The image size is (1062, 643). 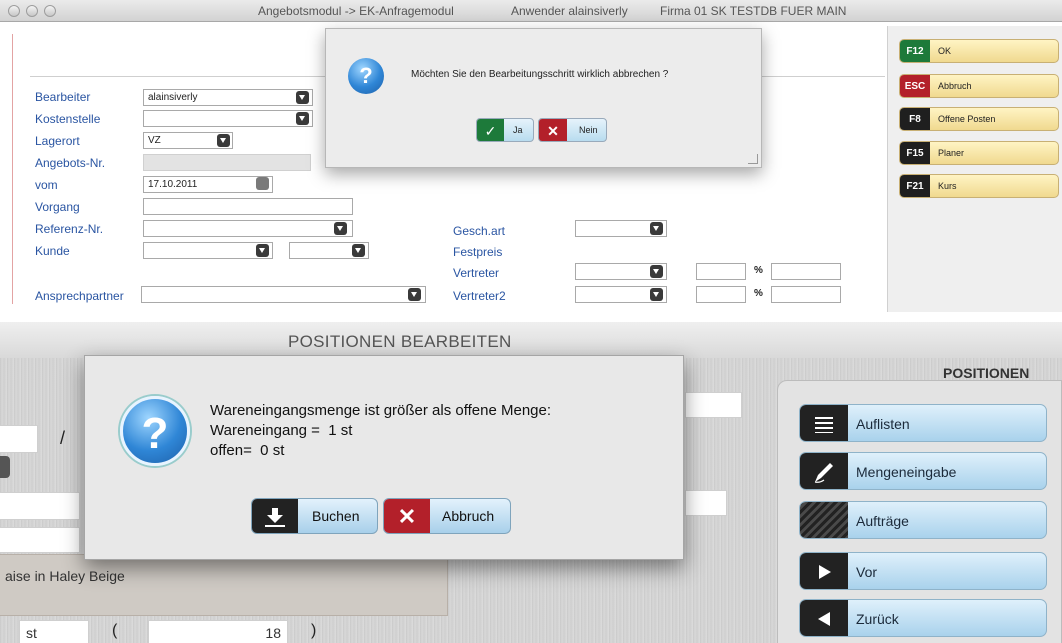 I want to click on vom-value: 17.10.2011, so click(x=173, y=184).